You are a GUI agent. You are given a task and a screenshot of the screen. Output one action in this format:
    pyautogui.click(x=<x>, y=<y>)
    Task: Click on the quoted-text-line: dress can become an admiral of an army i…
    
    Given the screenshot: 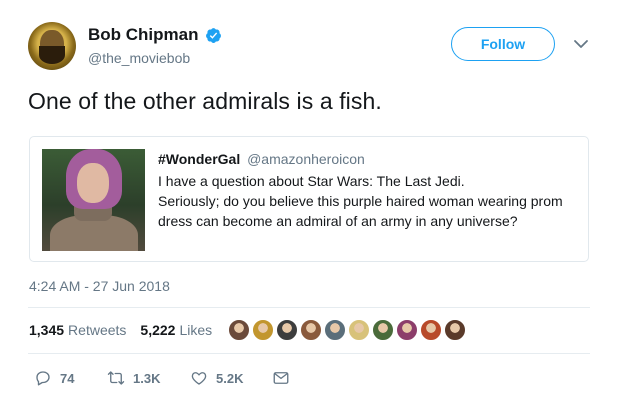 What is the action you would take?
    pyautogui.click(x=338, y=221)
    